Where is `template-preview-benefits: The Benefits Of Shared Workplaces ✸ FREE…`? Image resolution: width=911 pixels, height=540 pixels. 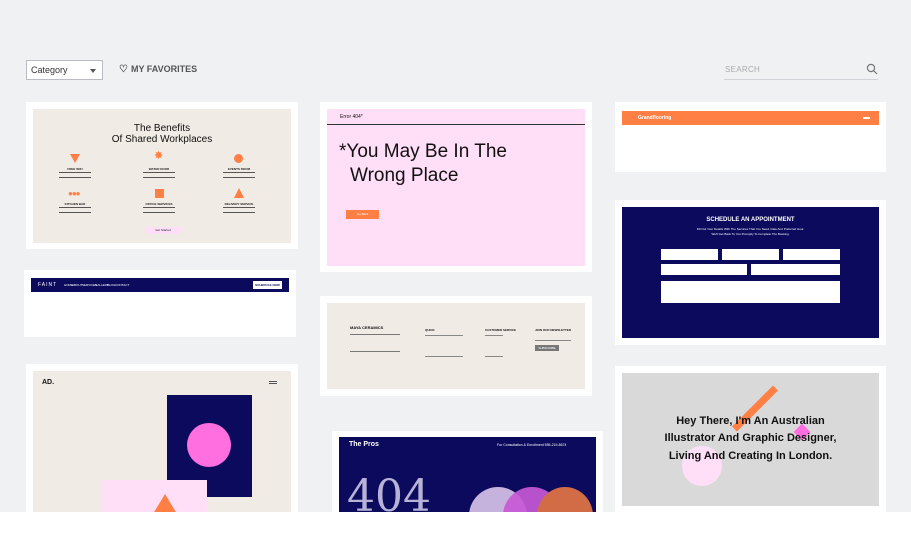 template-preview-benefits: The Benefits Of Shared Workplaces ✸ FREE… is located at coordinates (162, 176).